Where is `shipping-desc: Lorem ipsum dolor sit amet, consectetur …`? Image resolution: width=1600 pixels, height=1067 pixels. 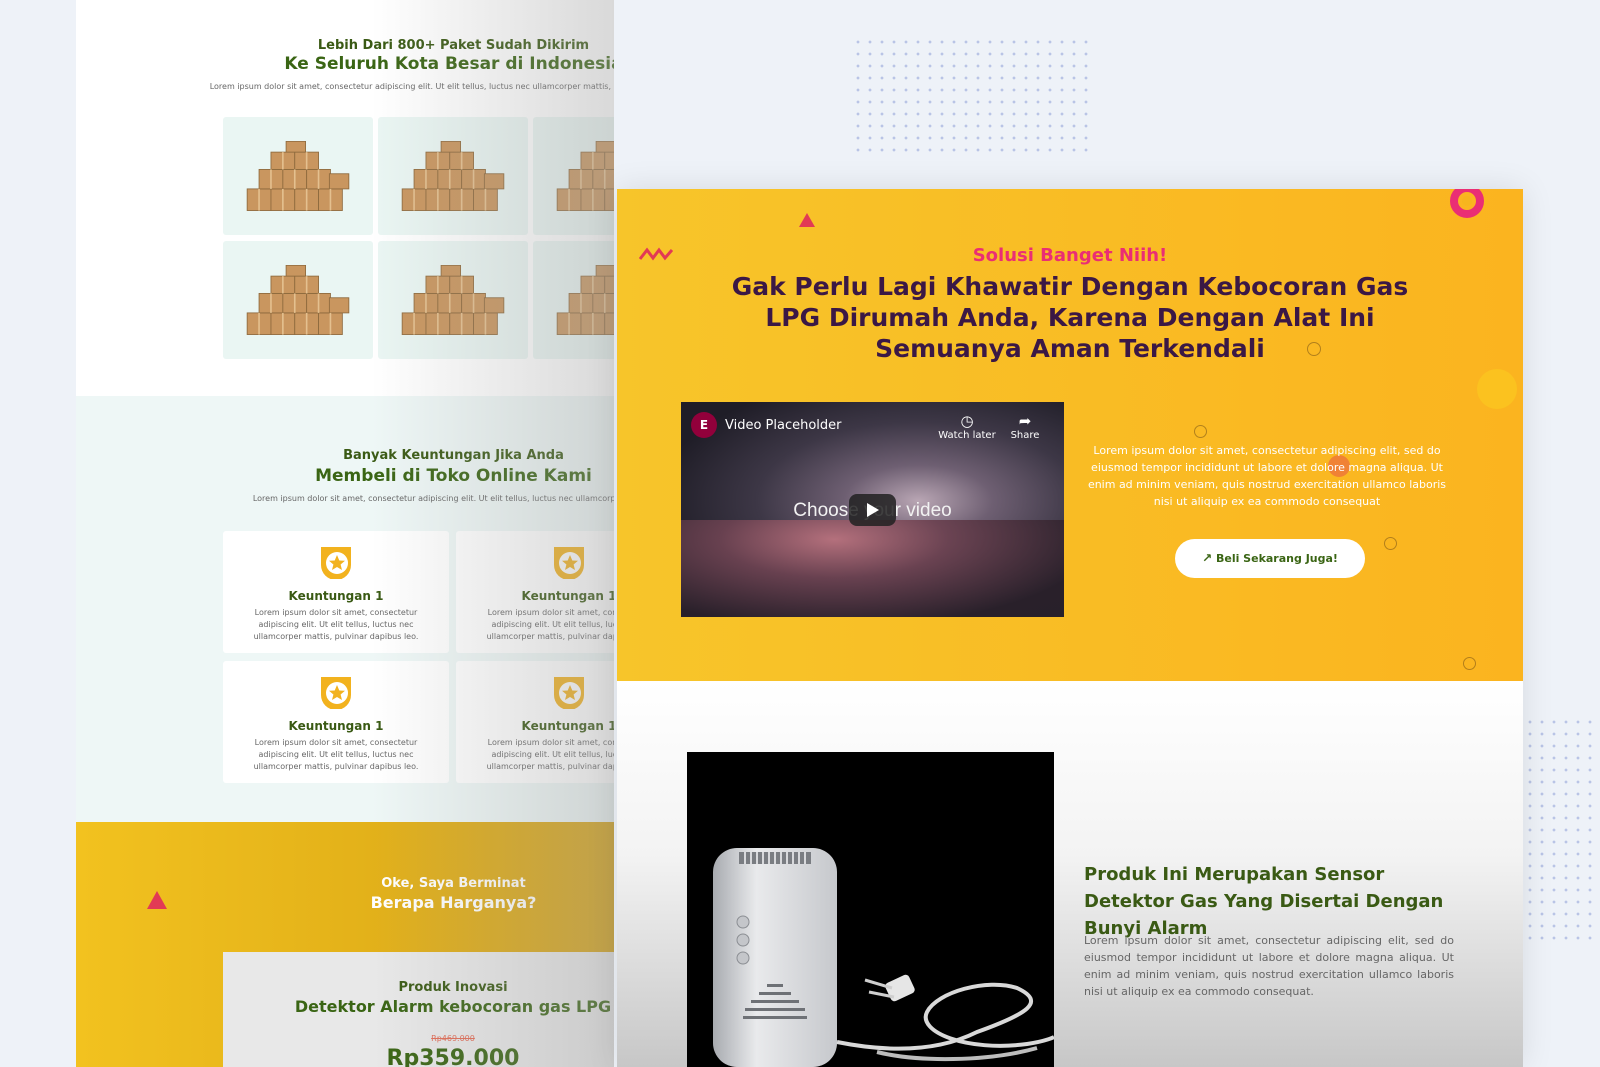 shipping-desc: Lorem ipsum dolor sit amet, consectetur … is located at coordinates (411, 86).